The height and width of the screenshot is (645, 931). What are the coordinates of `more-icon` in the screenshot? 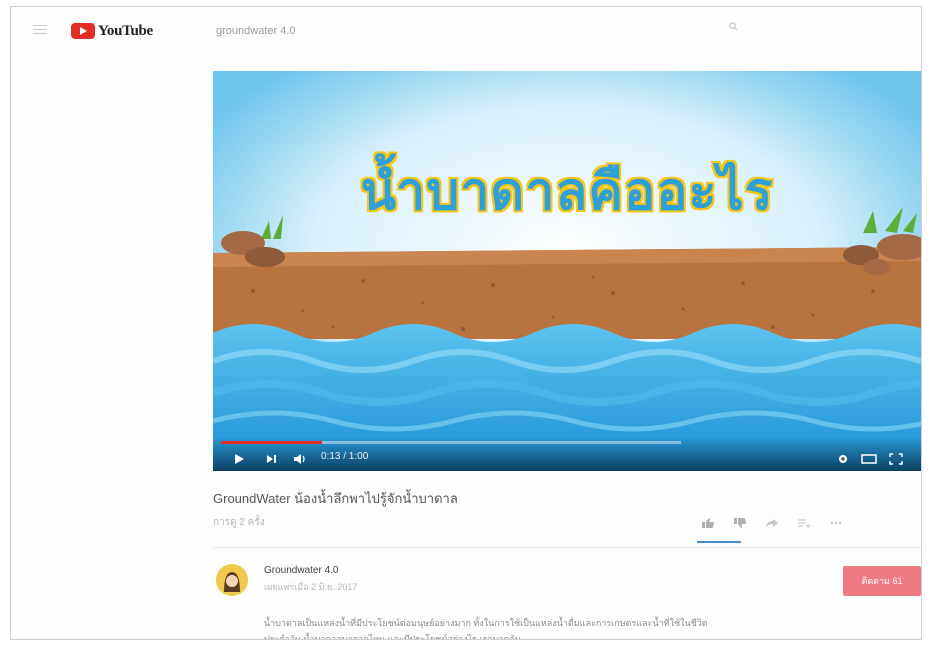 It's located at (836, 523).